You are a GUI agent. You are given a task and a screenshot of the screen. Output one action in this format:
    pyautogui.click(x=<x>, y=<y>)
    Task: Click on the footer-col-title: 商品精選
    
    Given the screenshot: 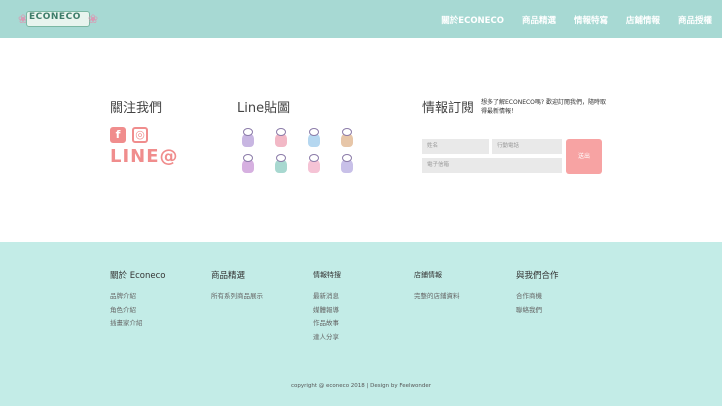 What is the action you would take?
    pyautogui.click(x=228, y=276)
    